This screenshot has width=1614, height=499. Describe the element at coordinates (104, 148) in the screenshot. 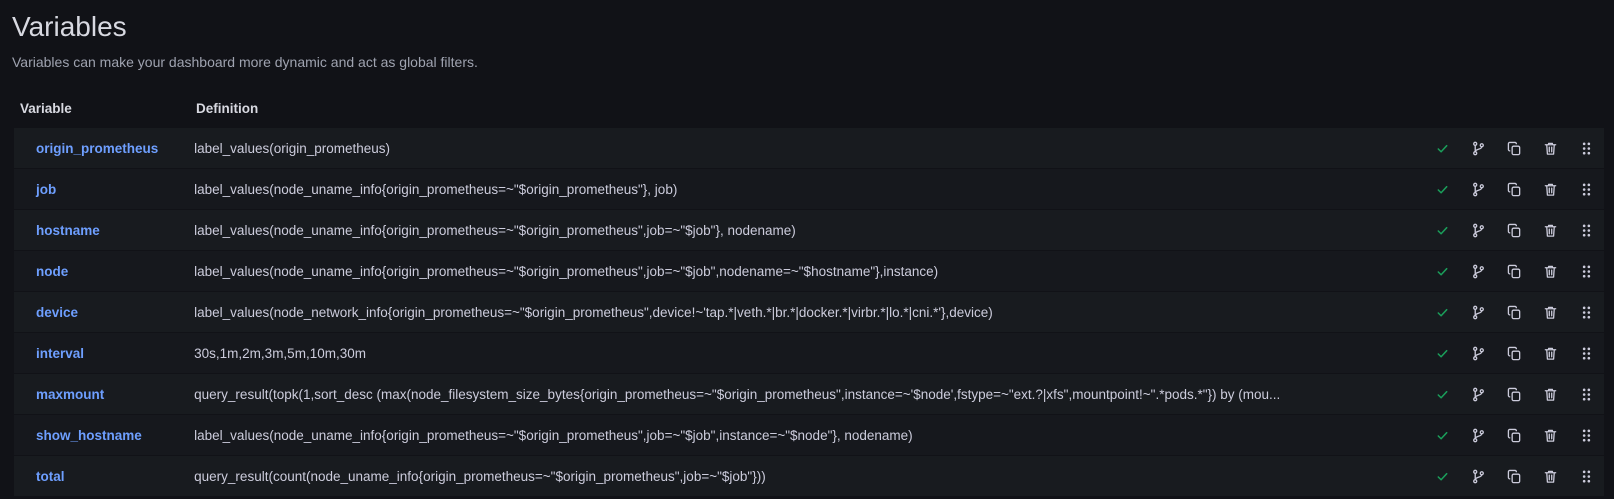

I see `variable-name-link: origin_prometheus` at that location.